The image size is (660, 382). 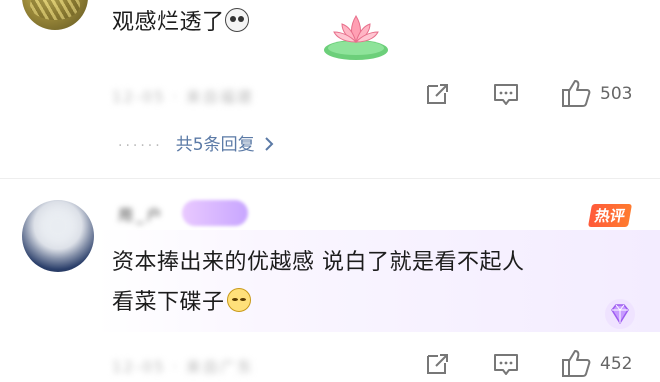 I want to click on comment-text-line-2: 看菜下碟子, so click(x=181, y=300).